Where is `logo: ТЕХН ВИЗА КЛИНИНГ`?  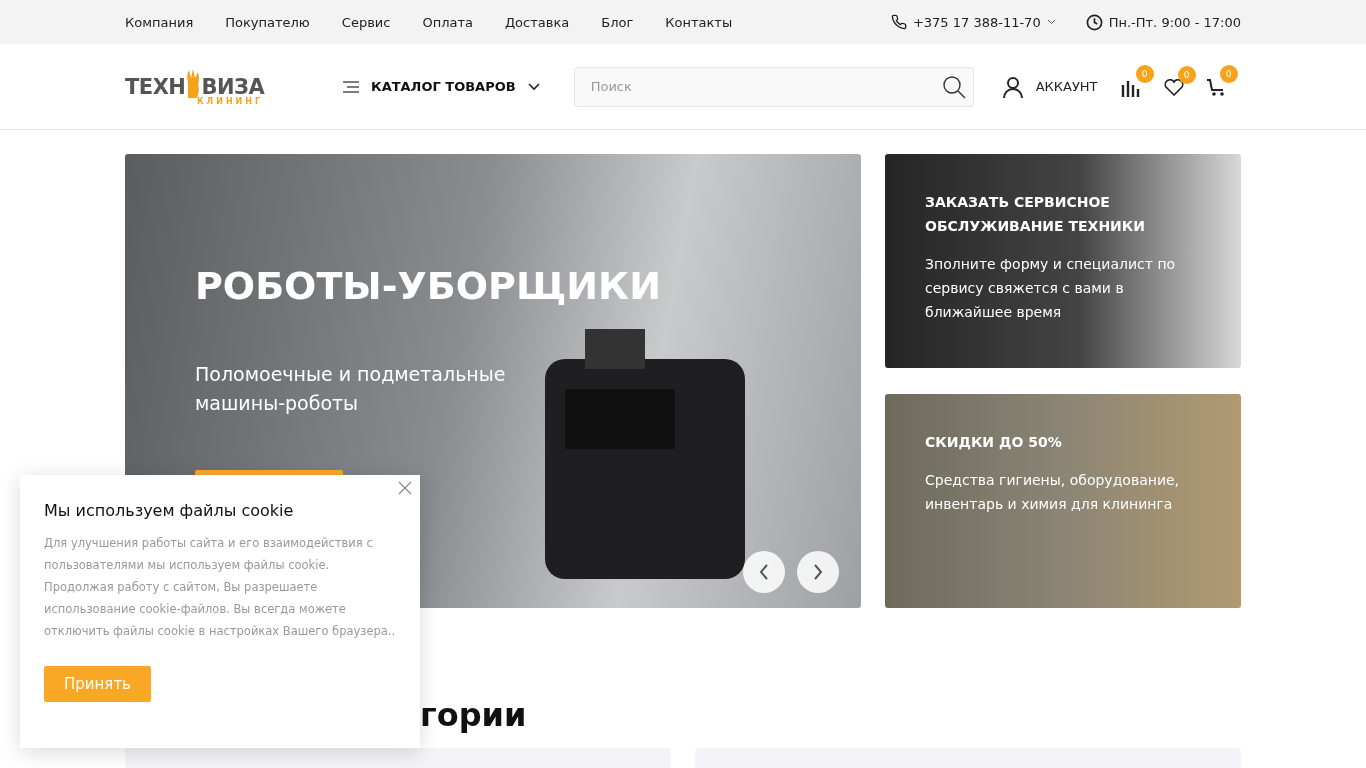 logo: ТЕХН ВИЗА КЛИНИНГ is located at coordinates (199, 86).